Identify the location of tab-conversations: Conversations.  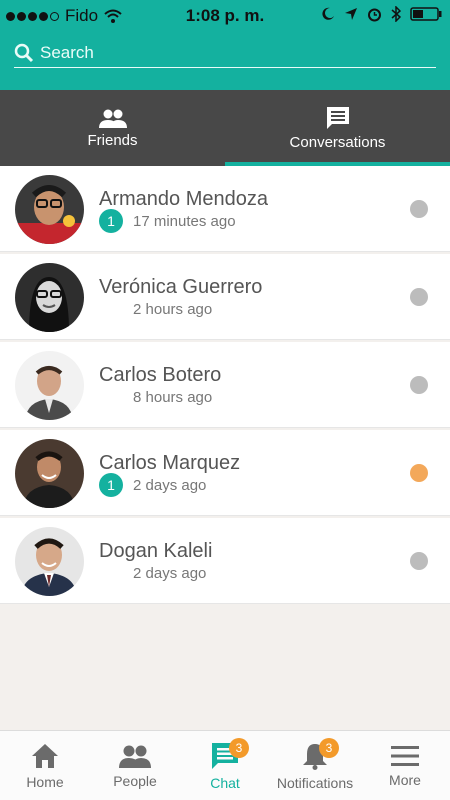
(337, 128).